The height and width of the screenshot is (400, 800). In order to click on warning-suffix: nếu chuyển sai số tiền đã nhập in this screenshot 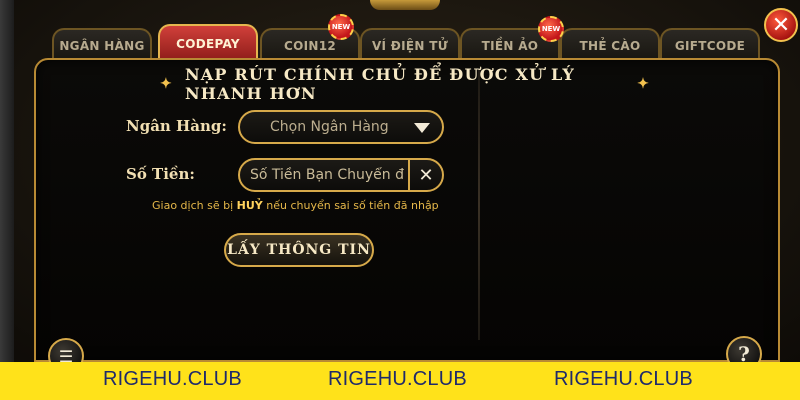, I will do `click(350, 205)`.